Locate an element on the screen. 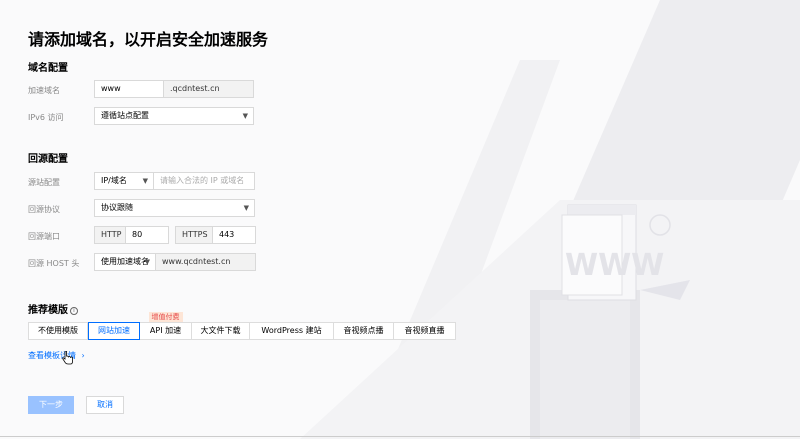 The width and height of the screenshot is (800, 439). info-icon: i is located at coordinates (74, 311).